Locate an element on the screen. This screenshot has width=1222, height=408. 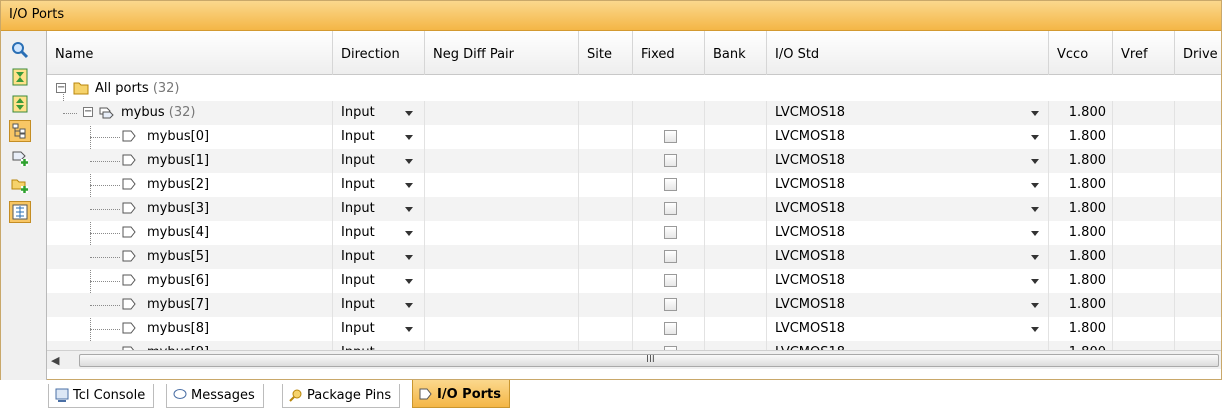
table-row: mybus[3] Input LVCMOS18 1.800 is located at coordinates (634, 209).